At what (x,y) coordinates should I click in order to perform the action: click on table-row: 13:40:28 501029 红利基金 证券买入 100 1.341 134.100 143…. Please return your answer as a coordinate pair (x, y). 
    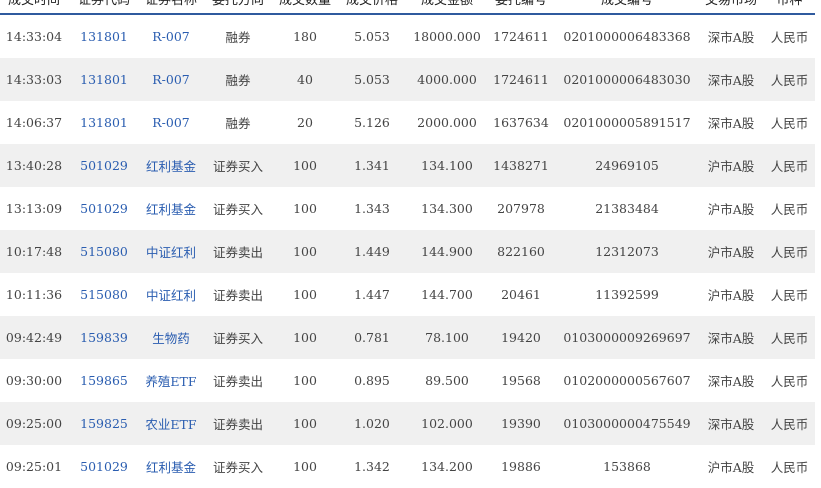
    Looking at the image, I should click on (407, 165).